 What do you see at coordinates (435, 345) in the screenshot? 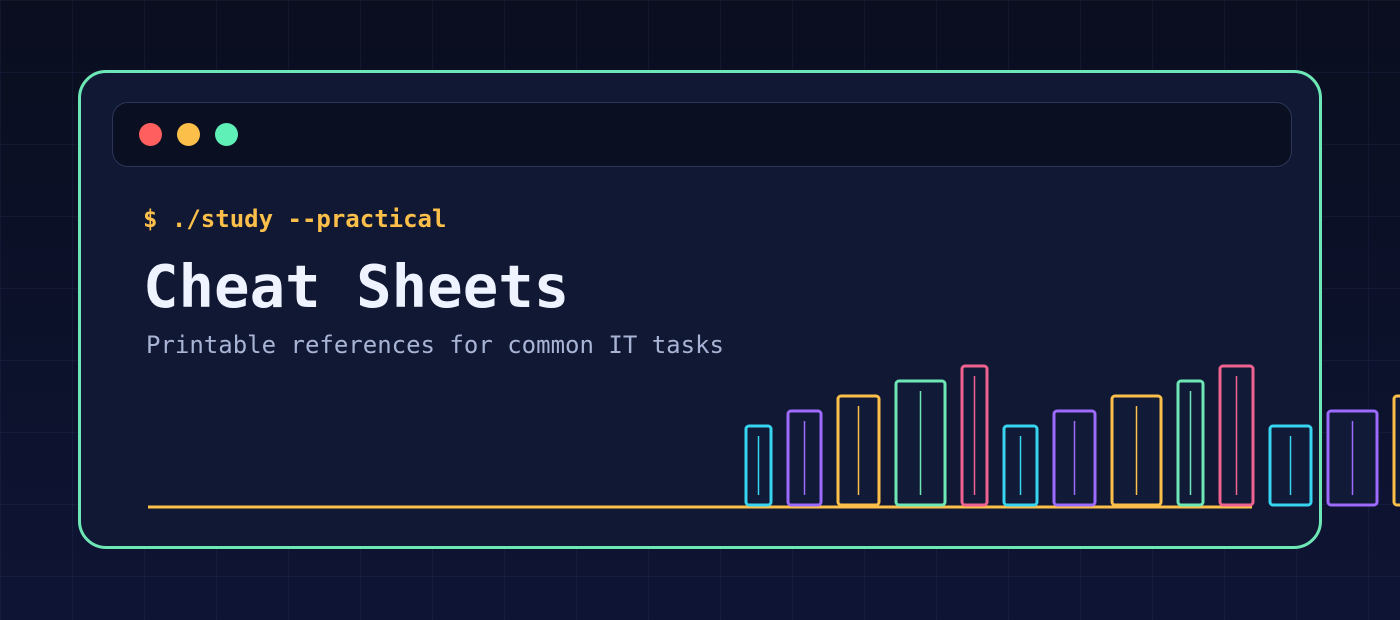
I see `page-subtitle: Printable references for common IT tasks` at bounding box center [435, 345].